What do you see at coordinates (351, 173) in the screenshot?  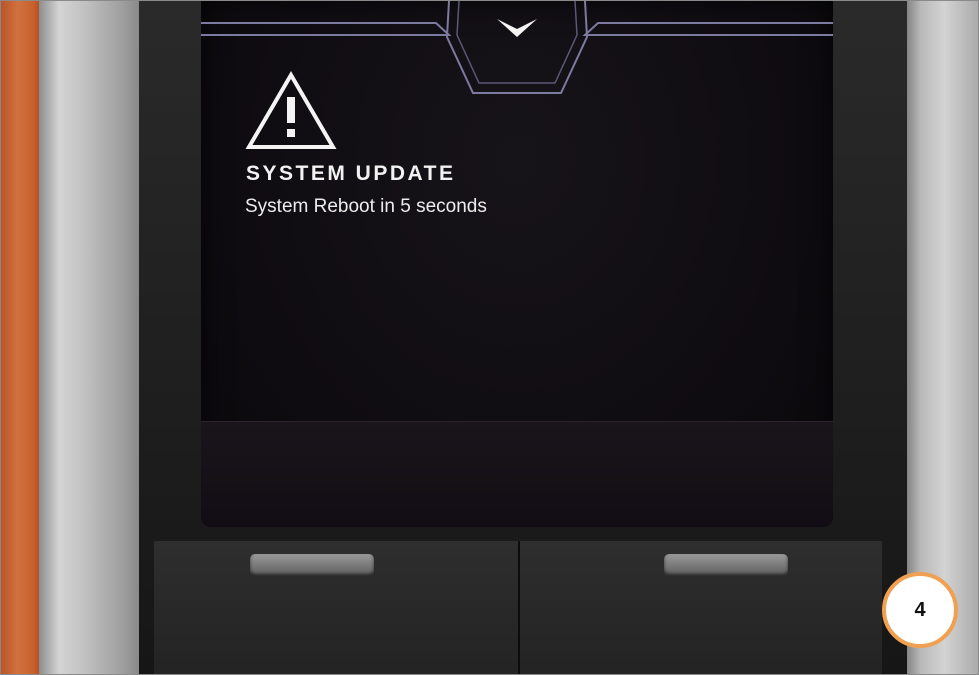 I see `alert-title: SYSTEM UPDATE` at bounding box center [351, 173].